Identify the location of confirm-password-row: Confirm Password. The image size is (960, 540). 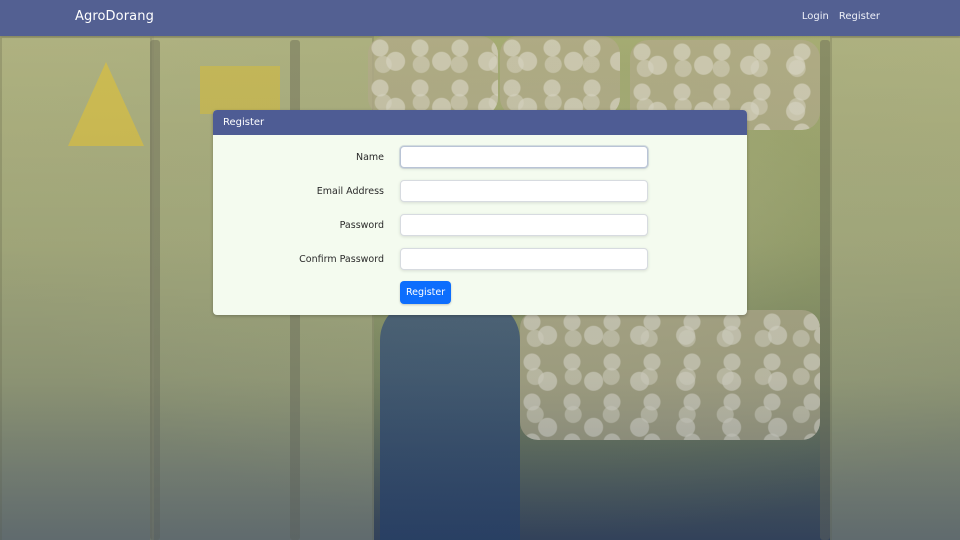
(480, 260).